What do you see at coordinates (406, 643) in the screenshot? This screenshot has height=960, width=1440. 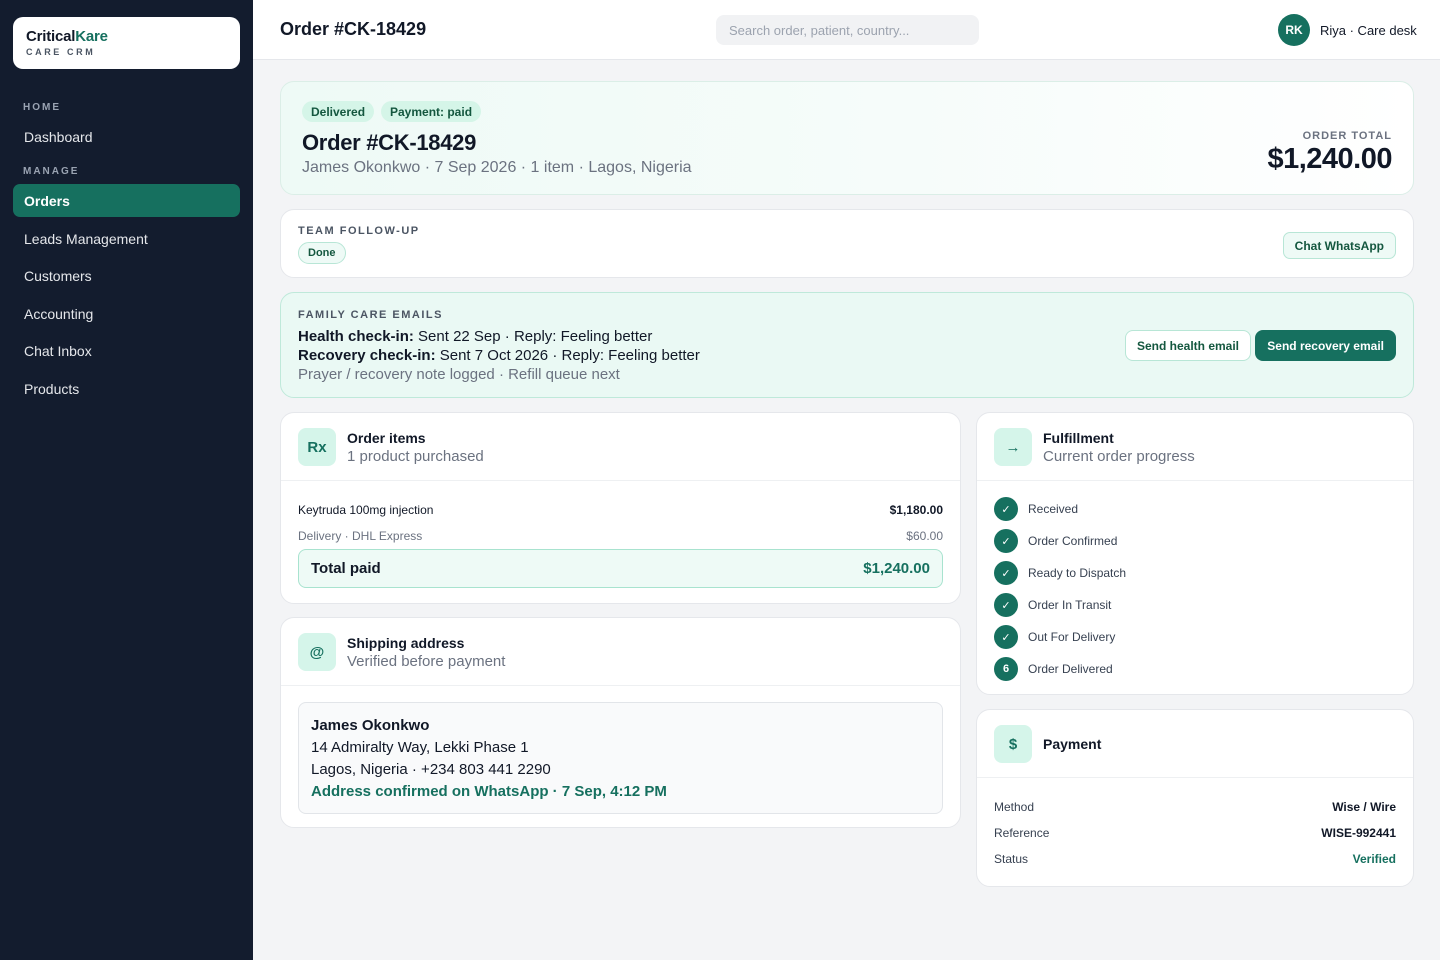 I see `shipping-title: Shipping address` at bounding box center [406, 643].